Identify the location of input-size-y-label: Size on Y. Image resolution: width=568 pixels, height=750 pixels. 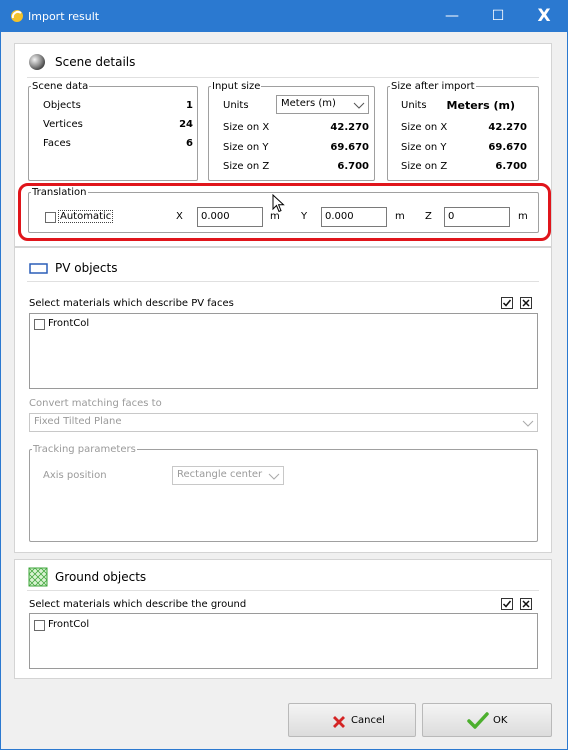
(246, 147).